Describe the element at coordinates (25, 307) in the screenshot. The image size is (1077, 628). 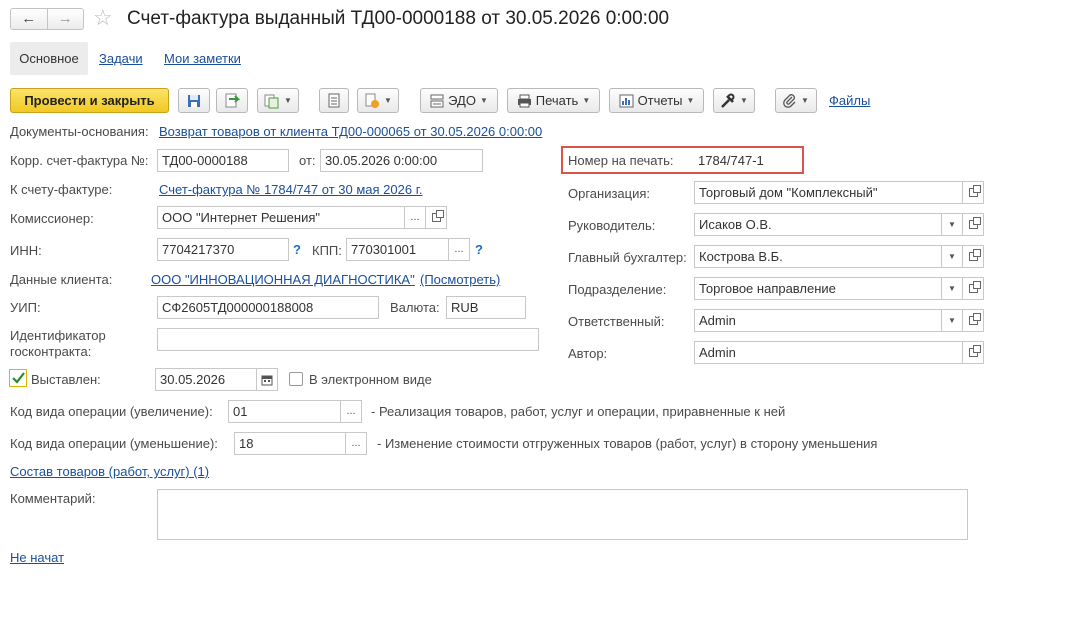
I see `uip-label: УИП:` at that location.